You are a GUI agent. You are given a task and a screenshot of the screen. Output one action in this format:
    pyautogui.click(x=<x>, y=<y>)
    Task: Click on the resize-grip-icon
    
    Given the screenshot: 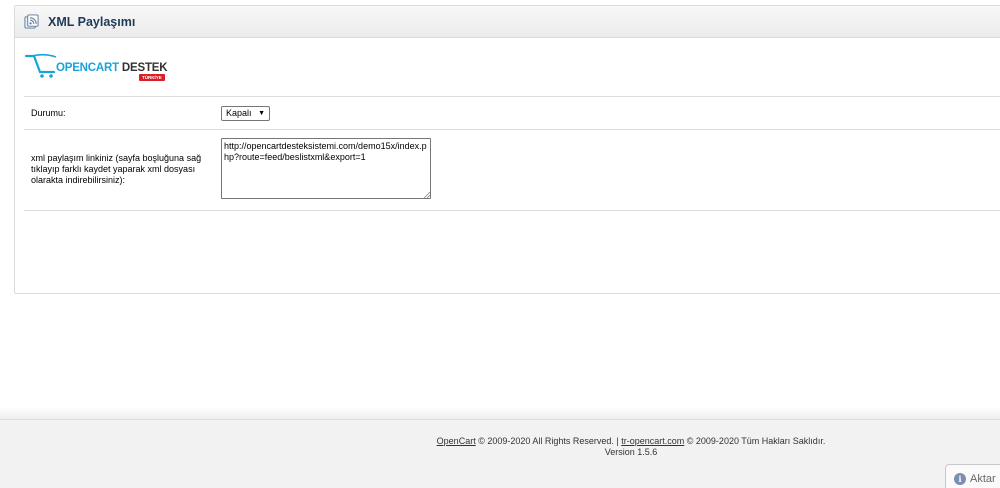 What is the action you would take?
    pyautogui.click(x=426, y=194)
    